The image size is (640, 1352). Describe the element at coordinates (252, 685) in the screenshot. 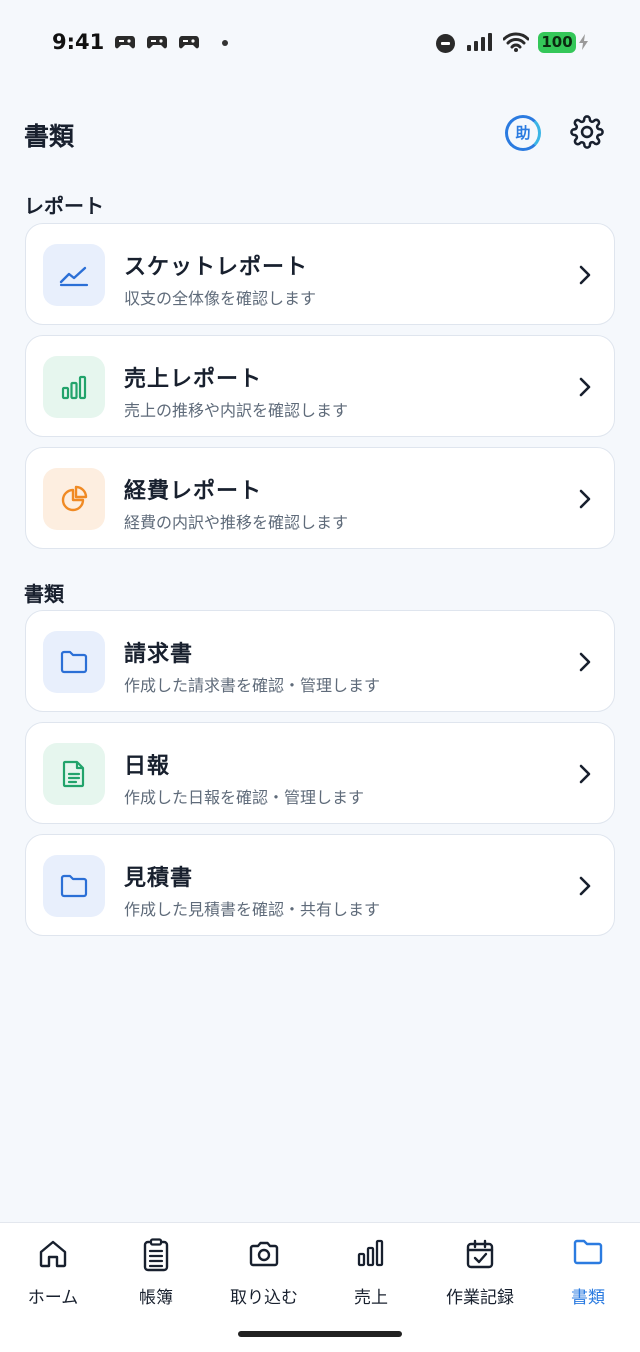

I see `card-subtitle: 作成した請求書を確認・管理します` at that location.